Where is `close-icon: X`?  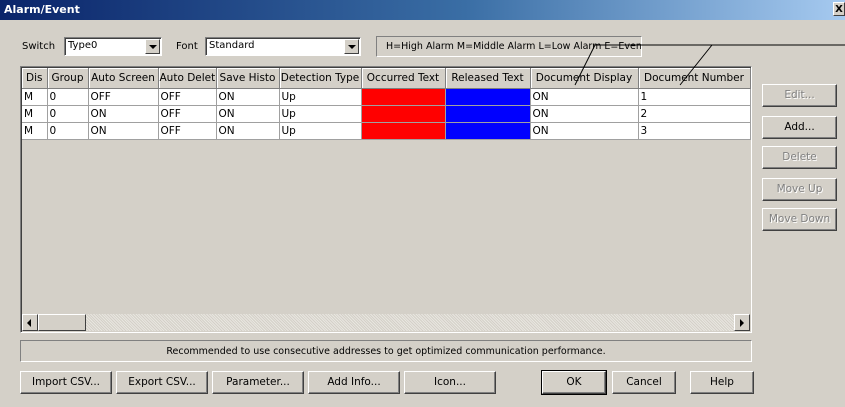
close-icon: X is located at coordinates (839, 9).